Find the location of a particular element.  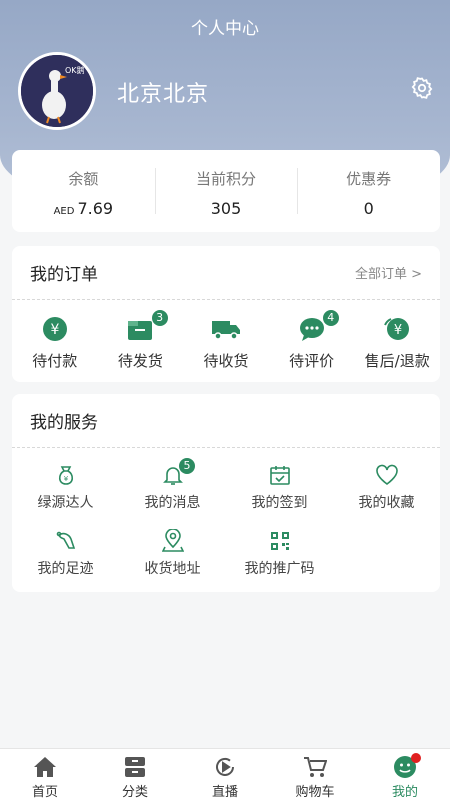

services-header: 我的服务 is located at coordinates (226, 421).